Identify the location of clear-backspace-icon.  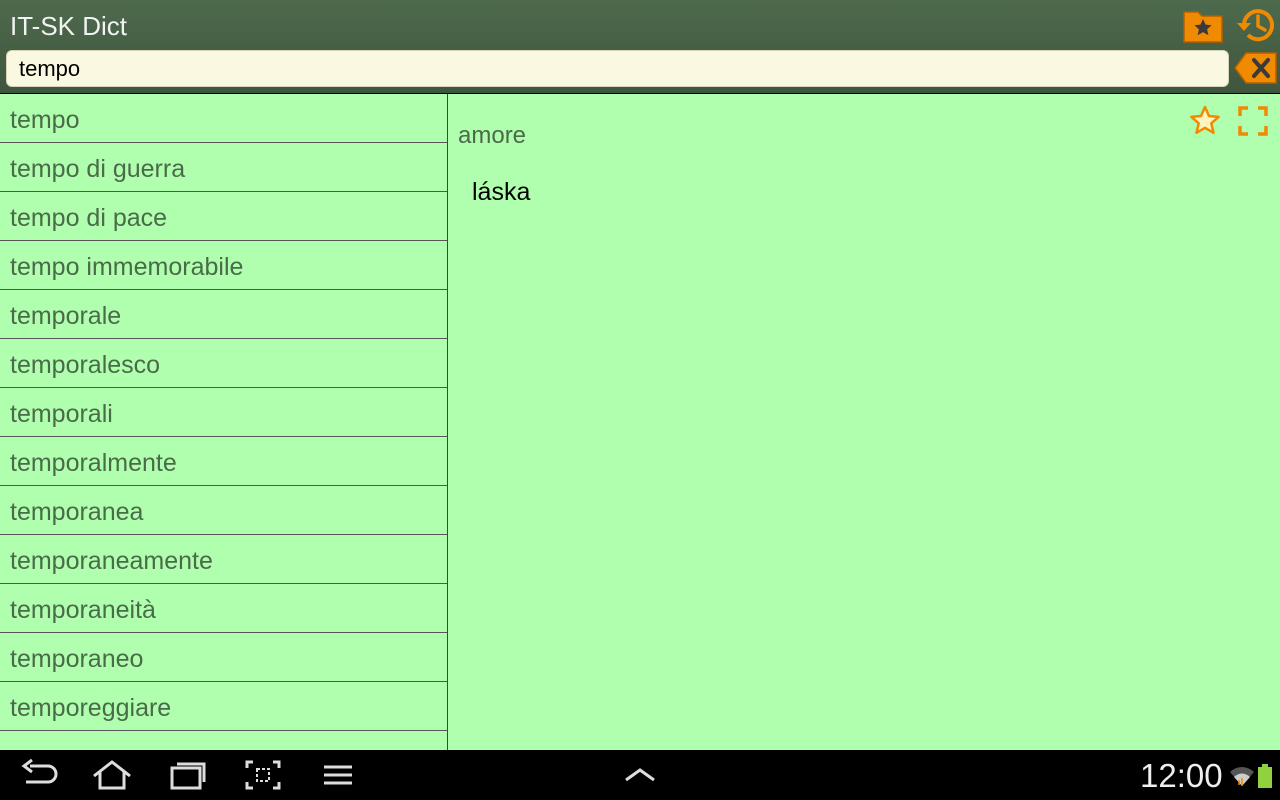
(1255, 68).